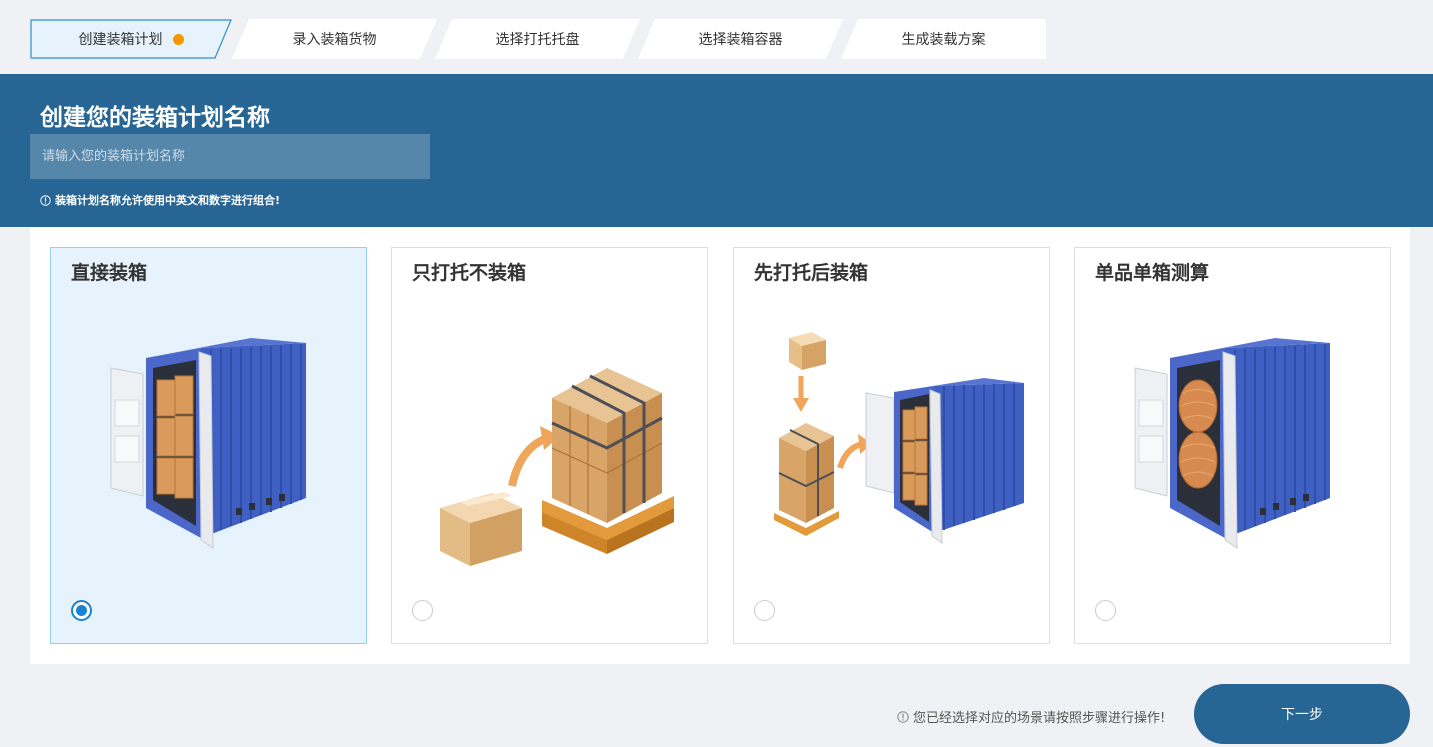 The height and width of the screenshot is (747, 1433). Describe the element at coordinates (557, 467) in the screenshot. I see `pallet-boxes-icon` at that location.